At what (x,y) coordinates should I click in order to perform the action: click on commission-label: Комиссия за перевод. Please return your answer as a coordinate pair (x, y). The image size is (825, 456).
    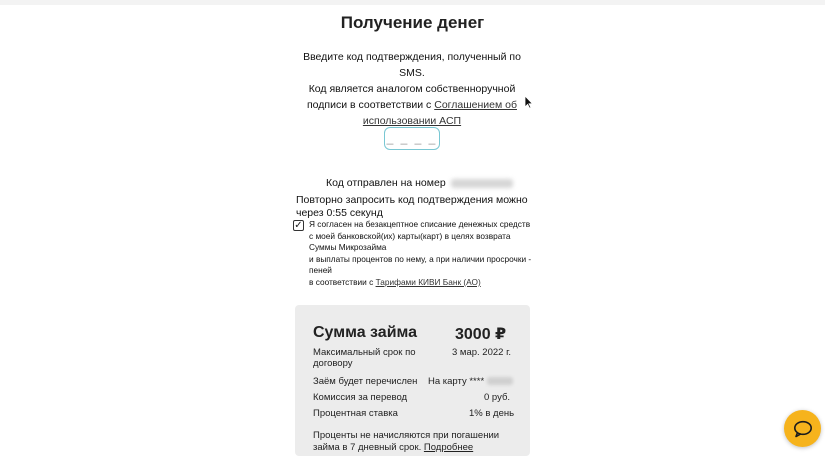
    Looking at the image, I should click on (360, 397).